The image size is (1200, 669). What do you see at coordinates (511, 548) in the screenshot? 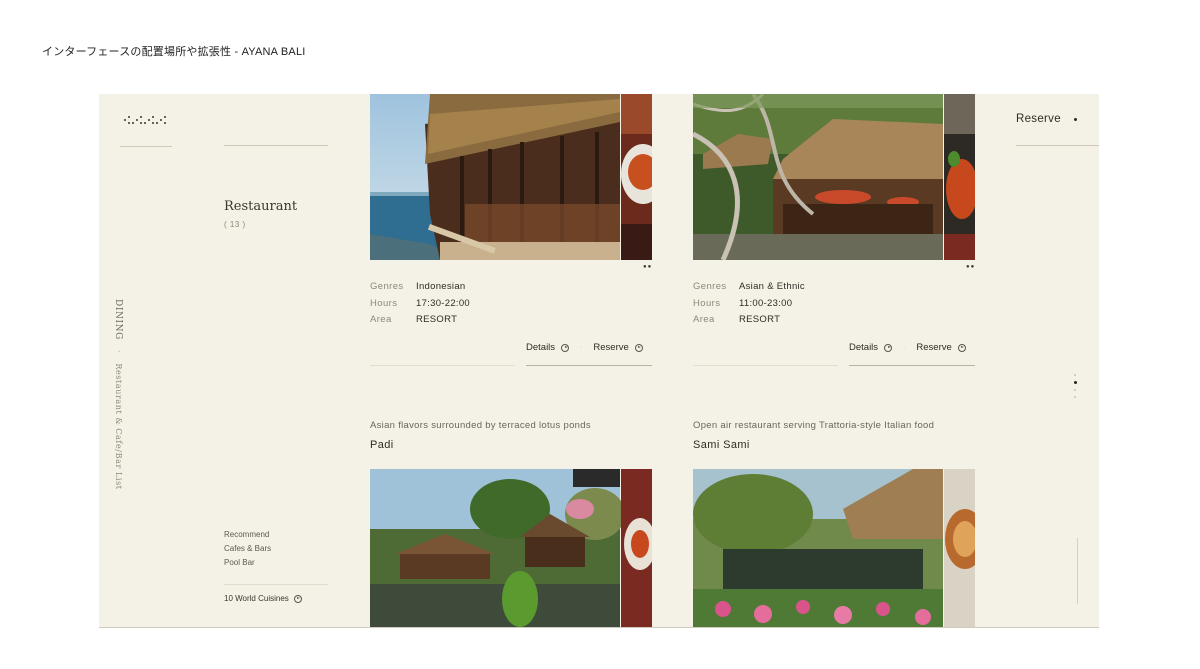
I see `restaurant-photo-padi` at bounding box center [511, 548].